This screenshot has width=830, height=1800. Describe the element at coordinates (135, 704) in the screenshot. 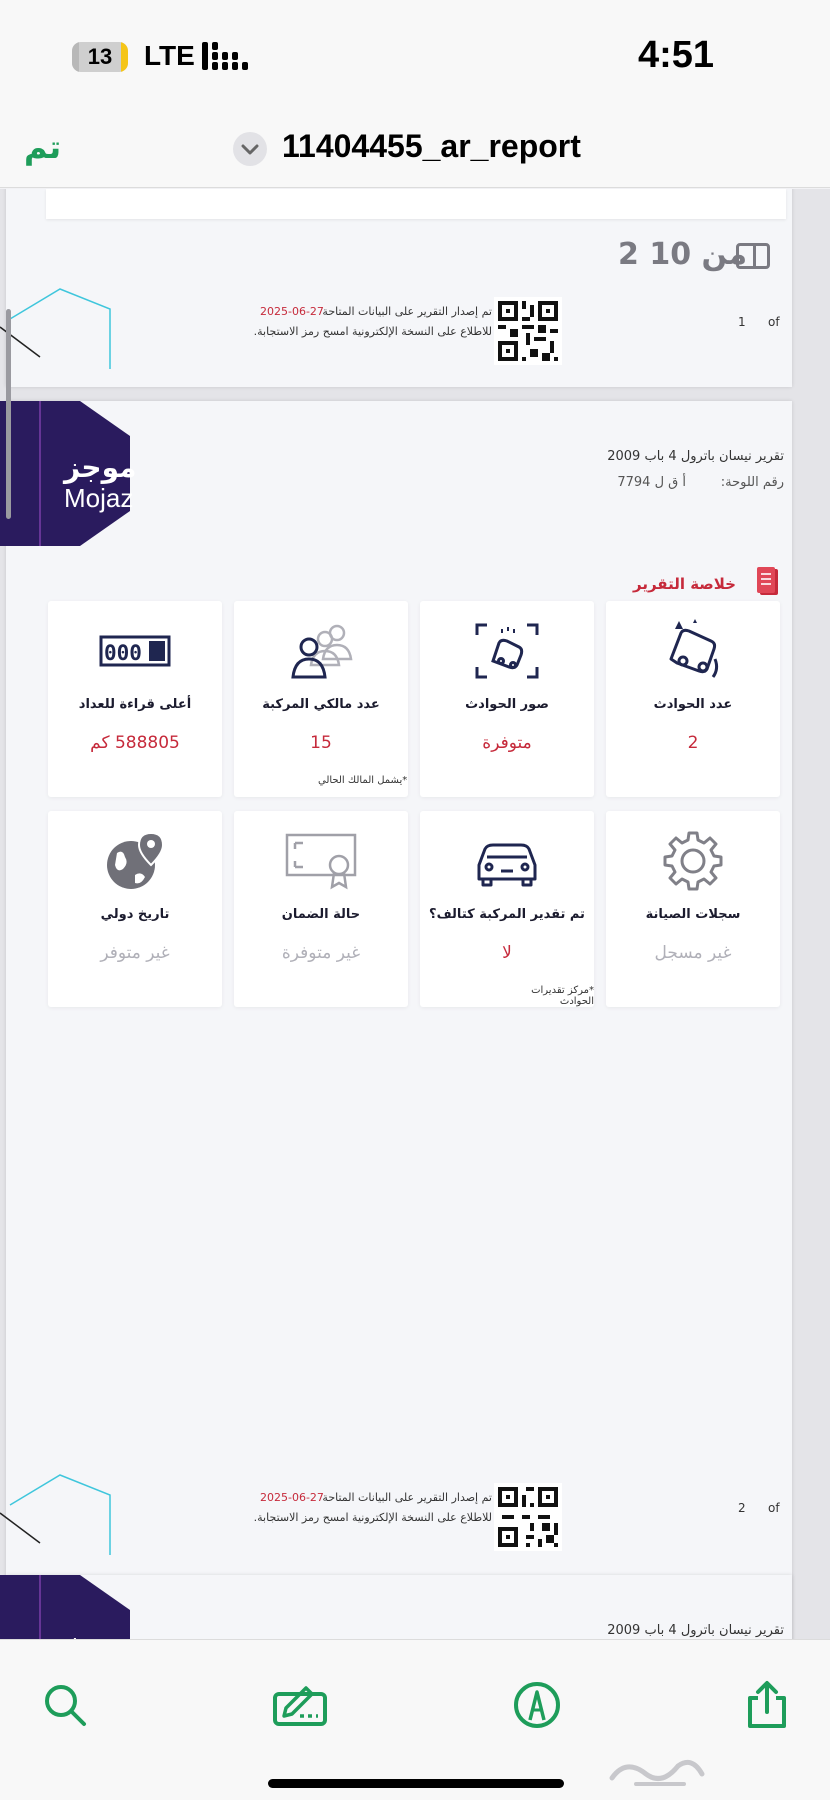

I see `card-label: أعلى قراءة للعداد` at that location.